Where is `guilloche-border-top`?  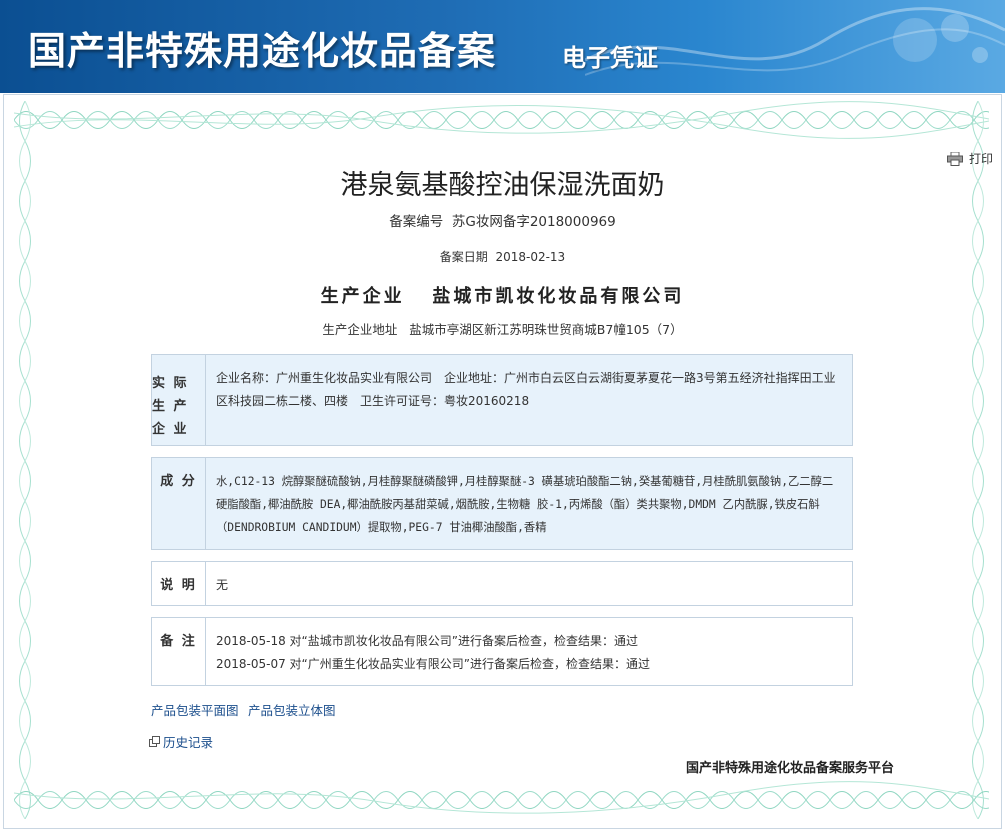
guilloche-border-top is located at coordinates (501, 120).